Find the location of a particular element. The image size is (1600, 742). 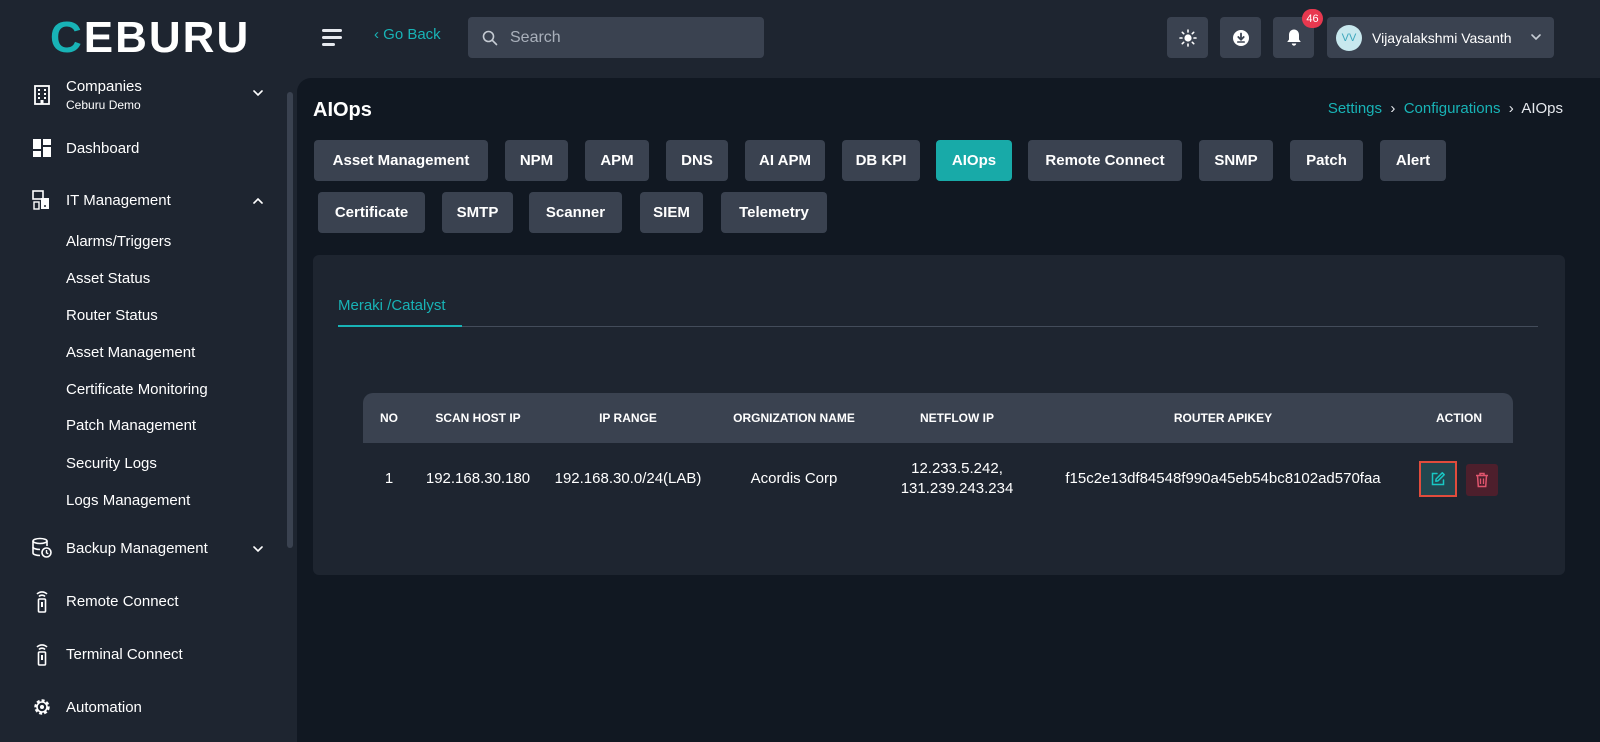

sidebar-item-terminal-connect: Terminal Connect is located at coordinates (106, 654).